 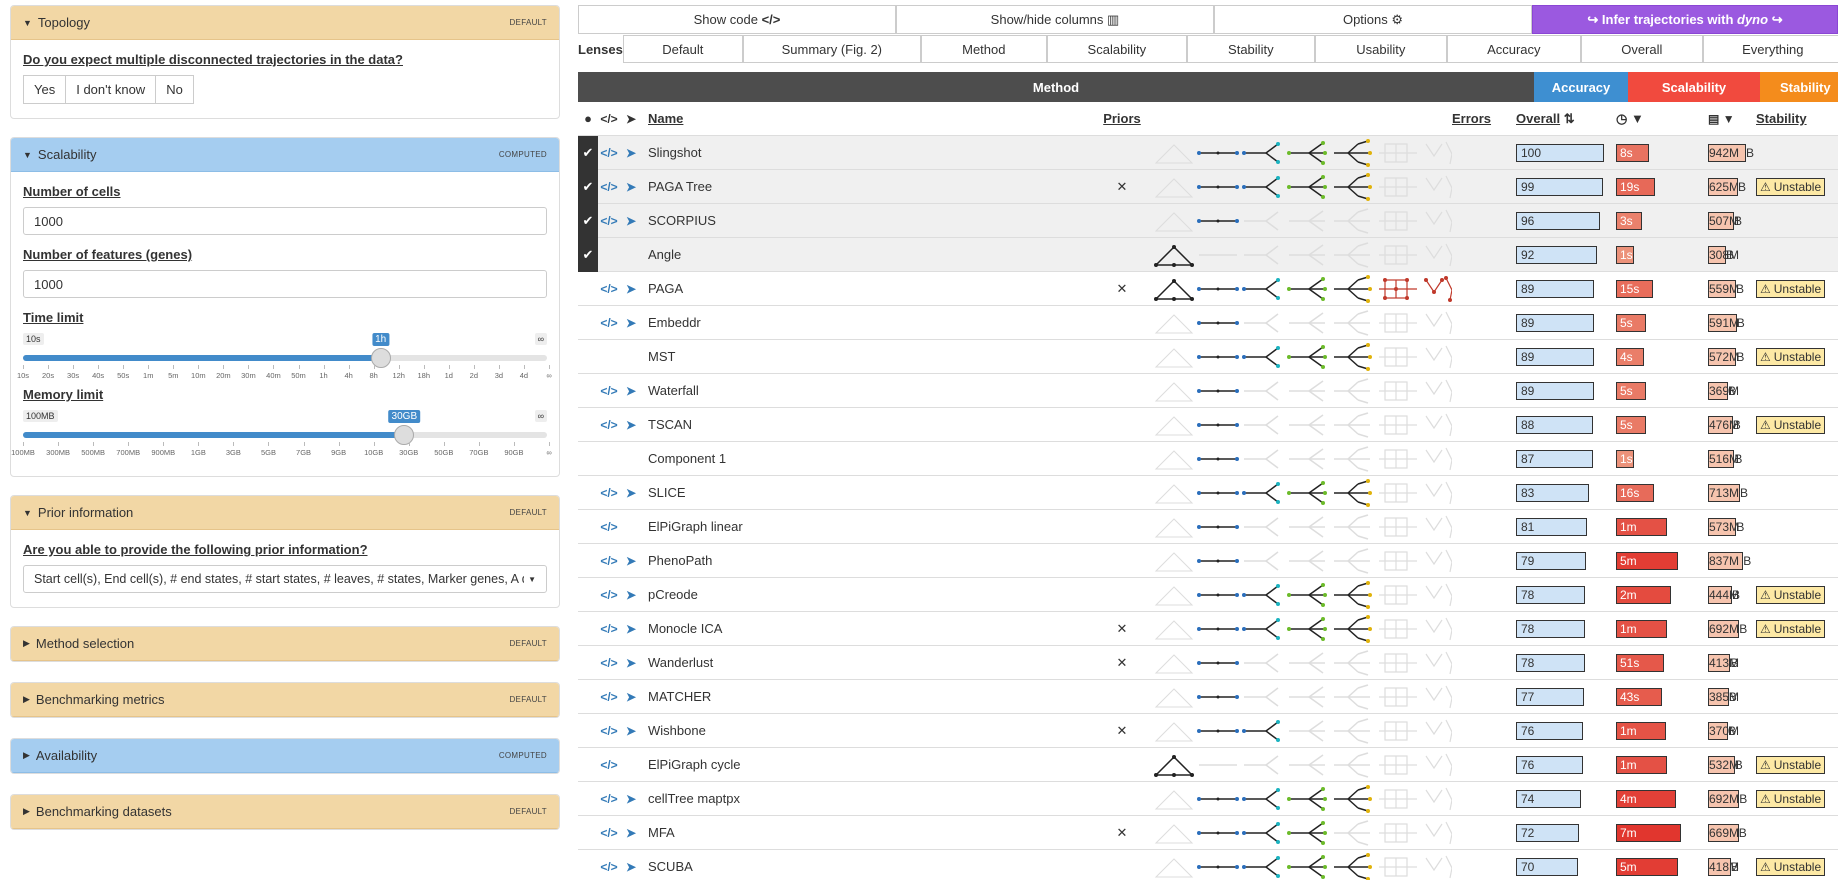 What do you see at coordinates (1208, 561) in the screenshot?
I see `table-row: </> ➤ PhenoPath 79 5m 837M B` at bounding box center [1208, 561].